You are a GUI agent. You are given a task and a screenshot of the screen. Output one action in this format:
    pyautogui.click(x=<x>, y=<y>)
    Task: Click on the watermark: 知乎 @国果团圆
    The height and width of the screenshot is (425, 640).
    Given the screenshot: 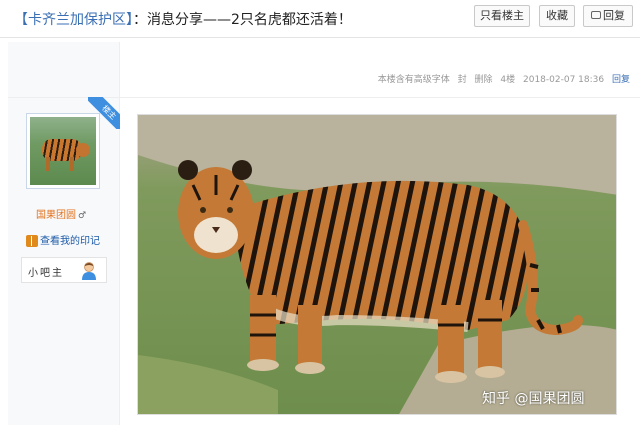 What is the action you would take?
    pyautogui.click(x=533, y=399)
    